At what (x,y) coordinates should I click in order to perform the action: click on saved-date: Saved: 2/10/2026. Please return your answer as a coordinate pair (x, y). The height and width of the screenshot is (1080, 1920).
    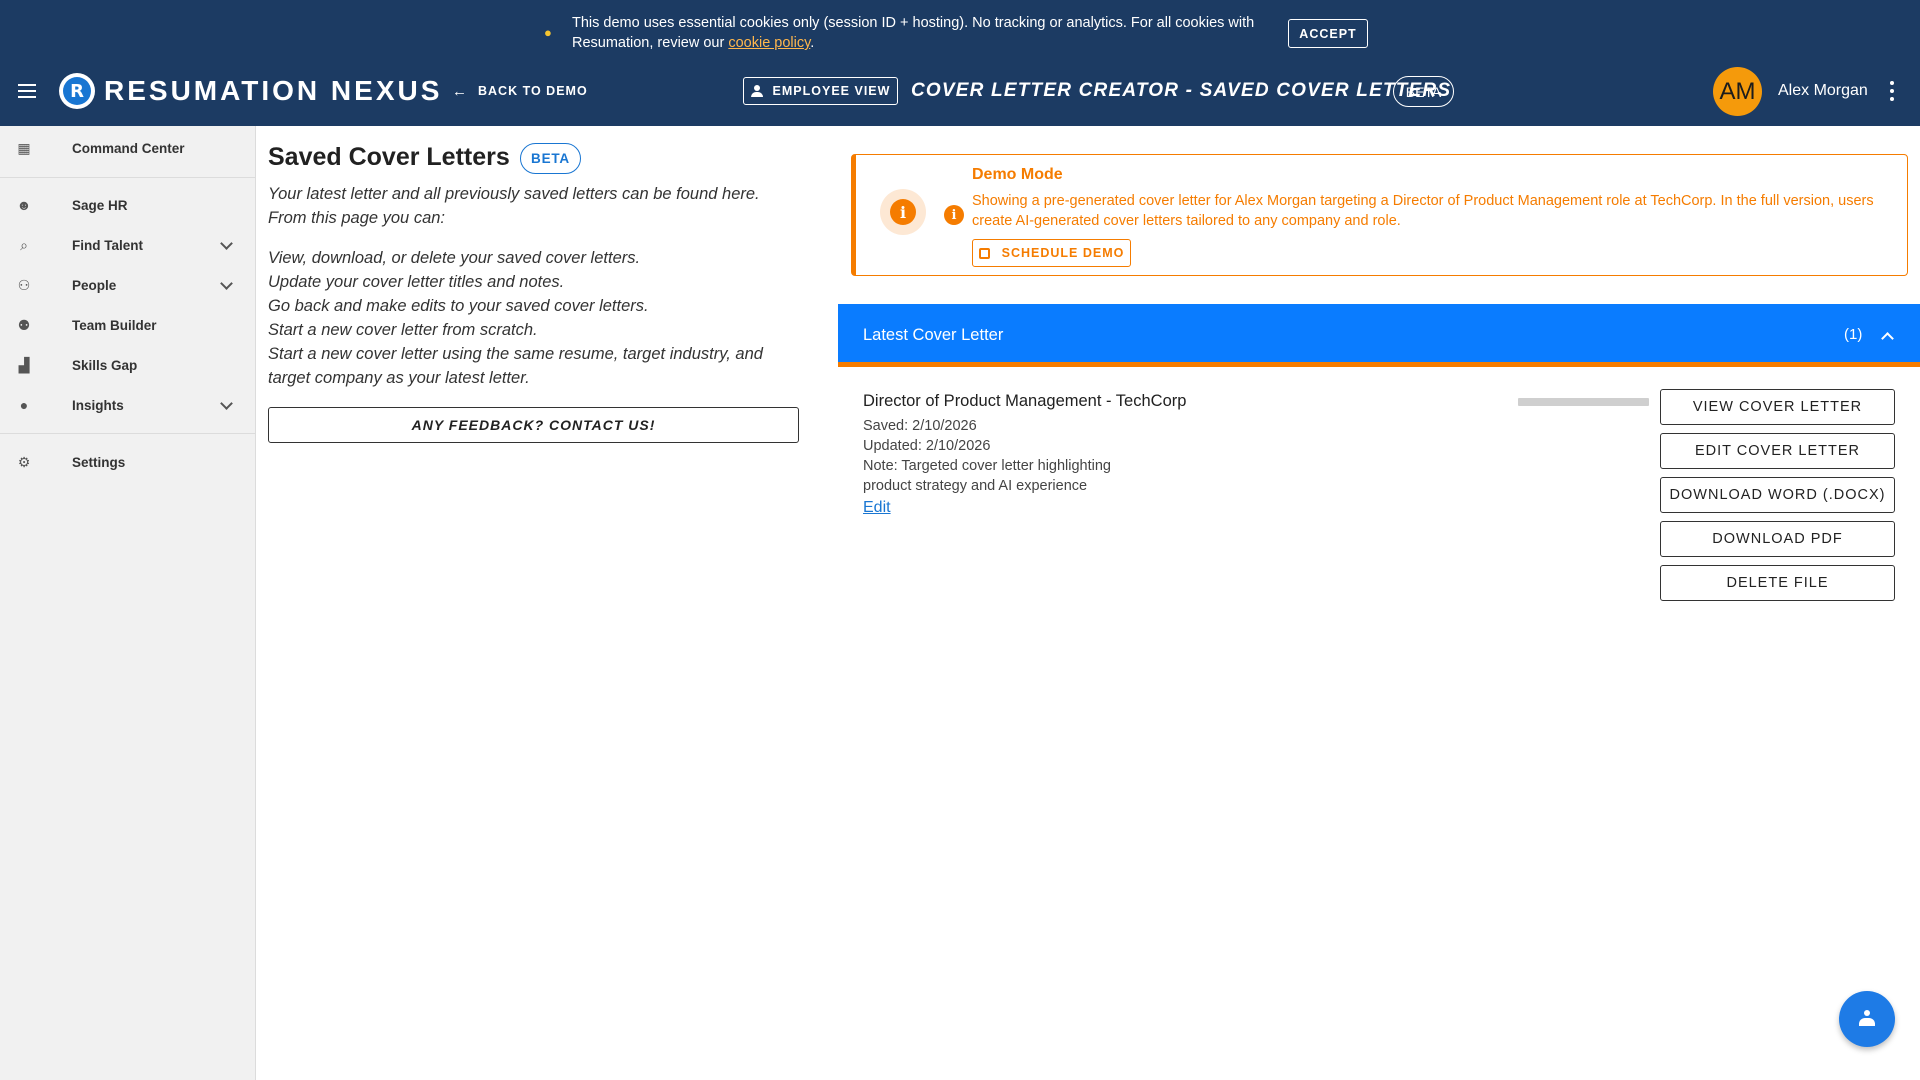
    Looking at the image, I should click on (920, 426).